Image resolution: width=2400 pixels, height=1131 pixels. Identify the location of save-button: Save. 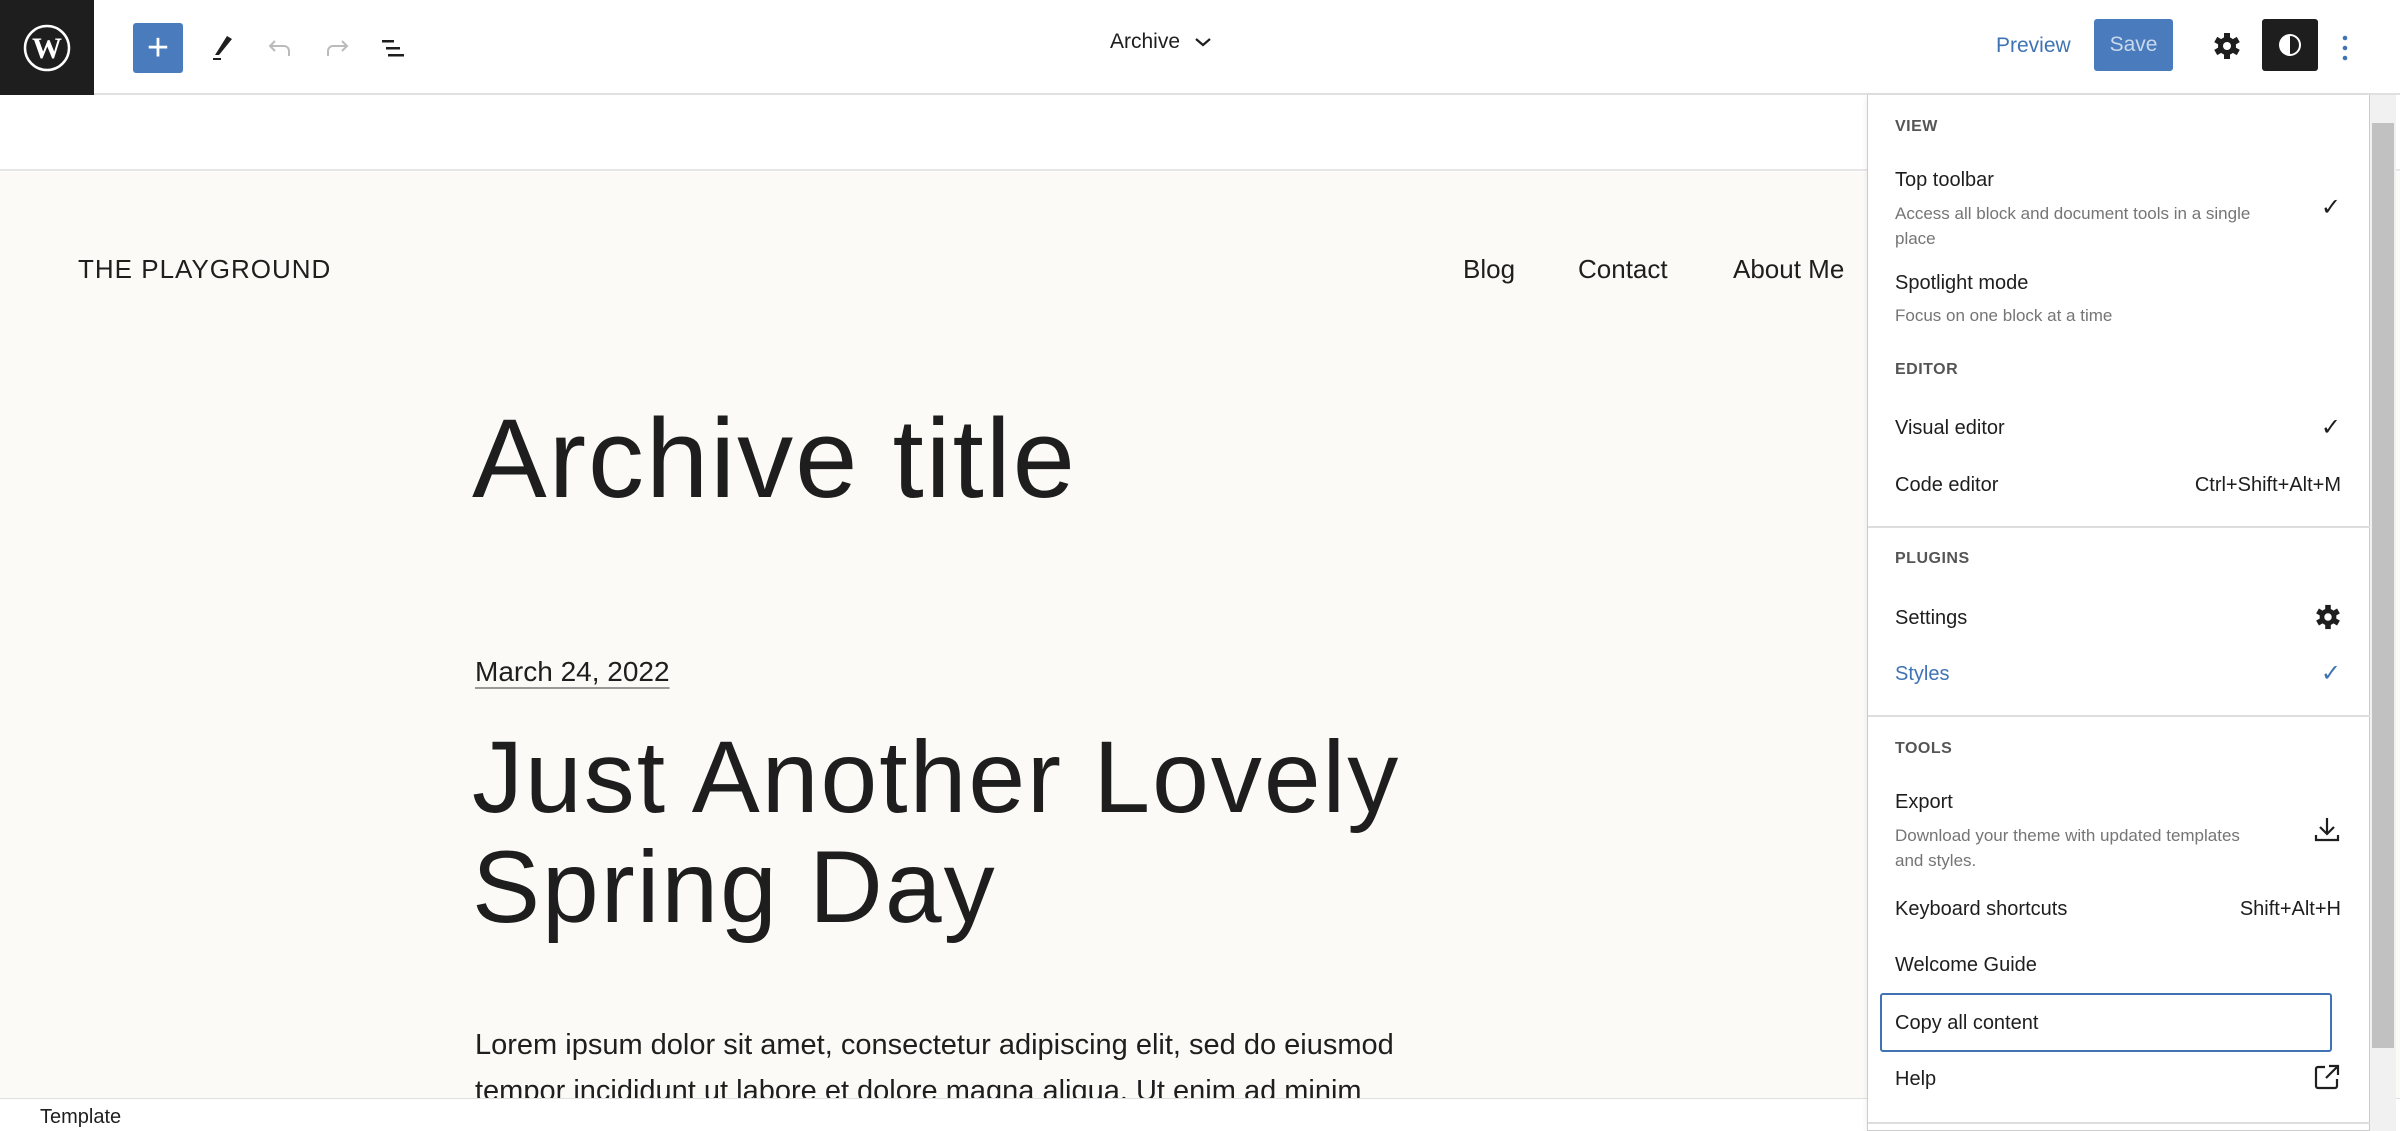
(2133, 45).